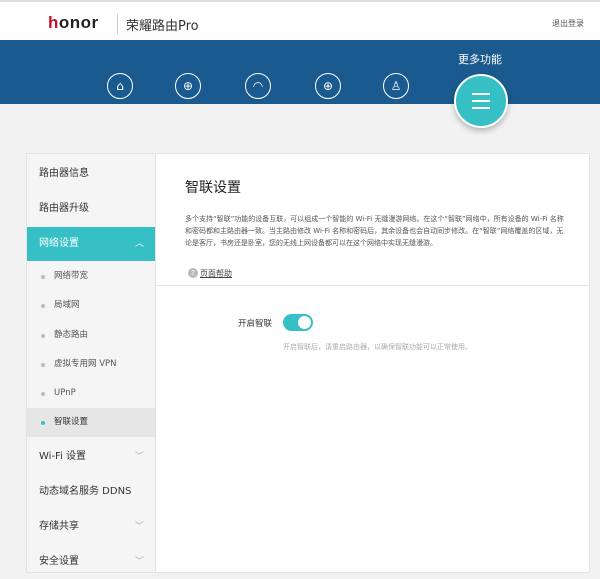  What do you see at coordinates (91, 527) in the screenshot?
I see `sidebar-item-storage: 存储共享 ﹀` at bounding box center [91, 527].